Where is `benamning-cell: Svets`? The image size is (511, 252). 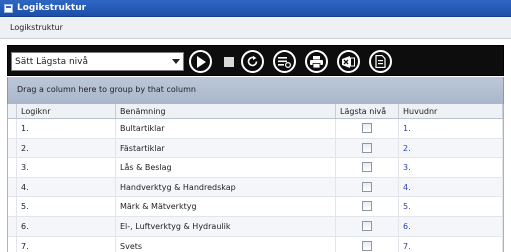
benamning-cell: Svets is located at coordinates (226, 244).